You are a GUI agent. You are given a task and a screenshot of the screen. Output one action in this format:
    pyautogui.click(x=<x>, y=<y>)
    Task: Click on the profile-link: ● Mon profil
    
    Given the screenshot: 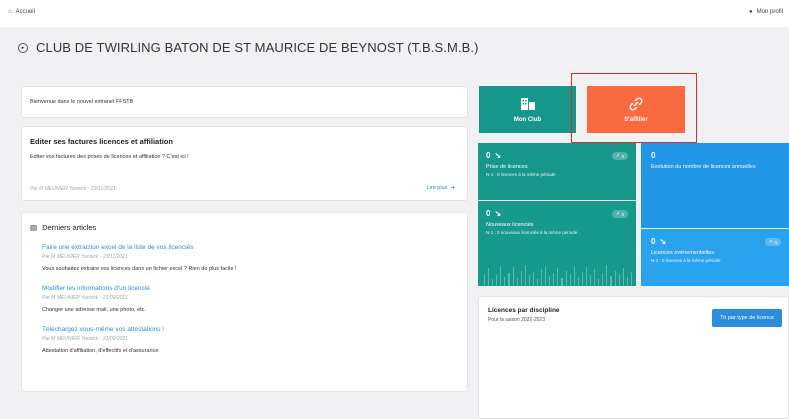 What is the action you would take?
    pyautogui.click(x=766, y=12)
    